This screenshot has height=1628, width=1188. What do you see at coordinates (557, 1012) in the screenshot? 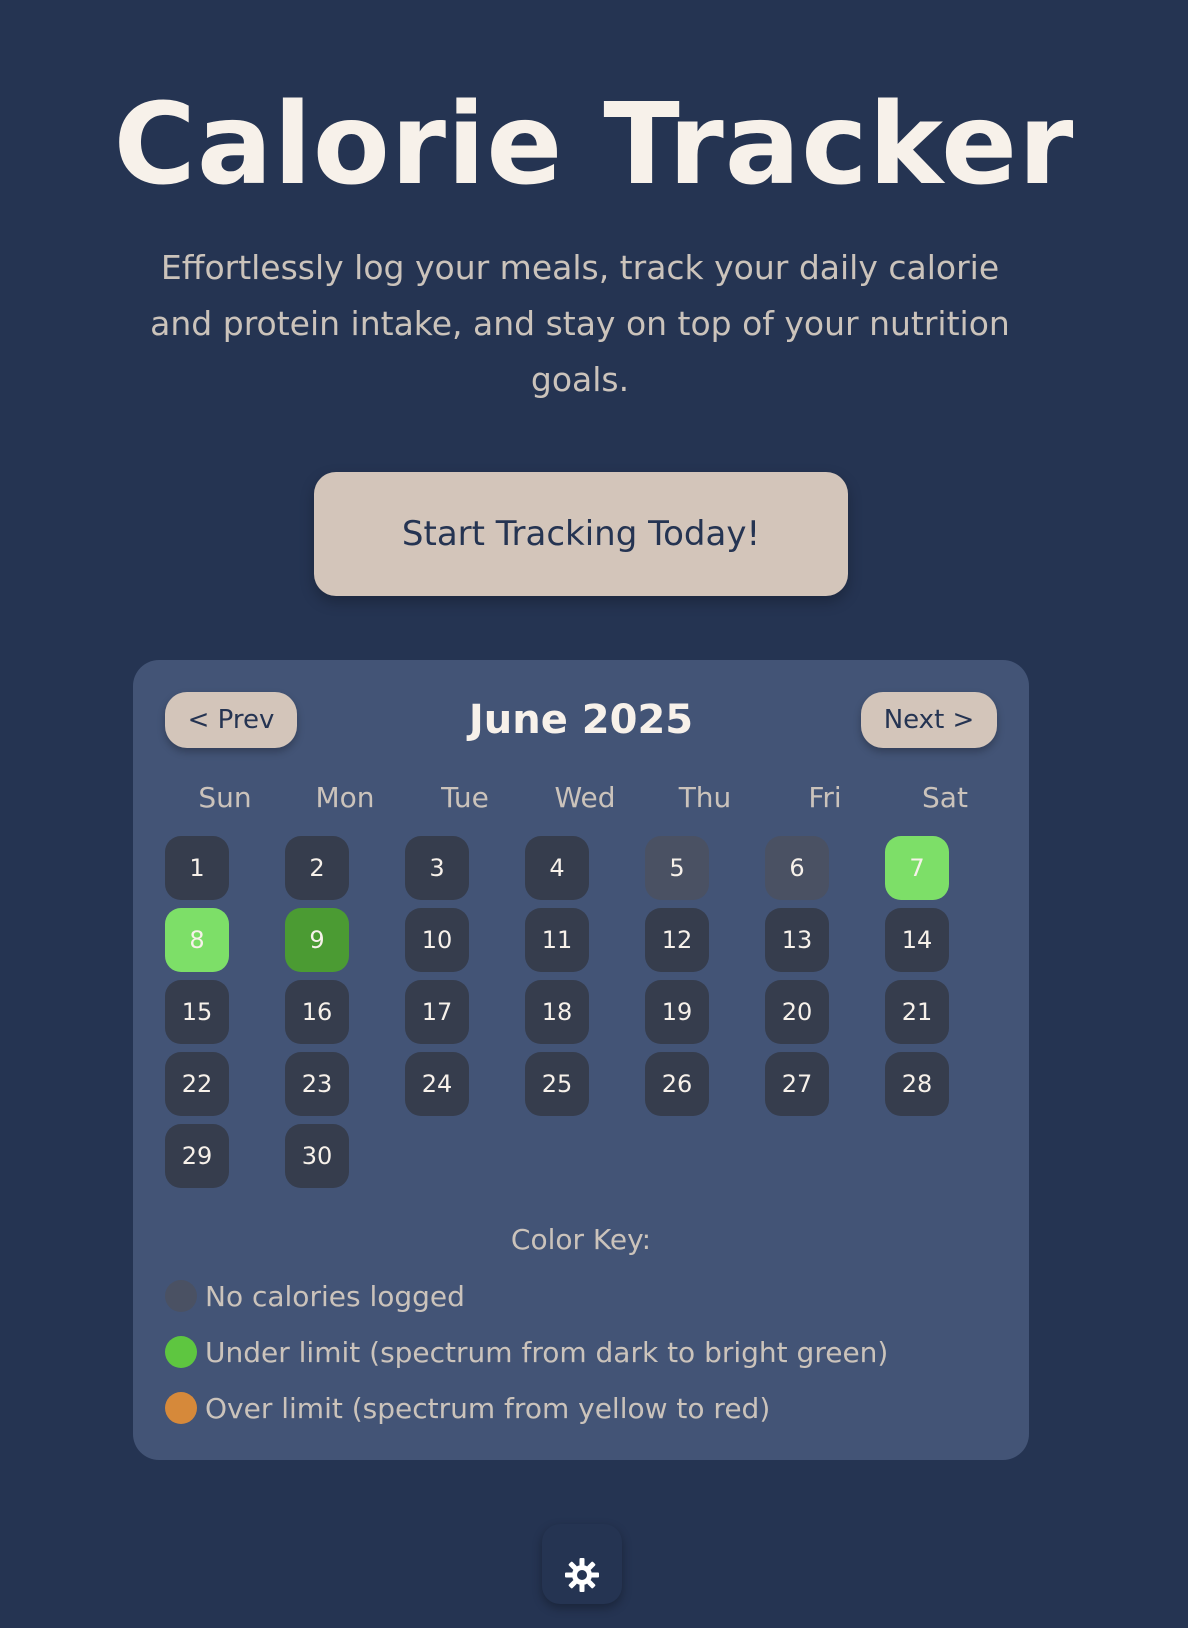
I see `calendar-day: 18` at bounding box center [557, 1012].